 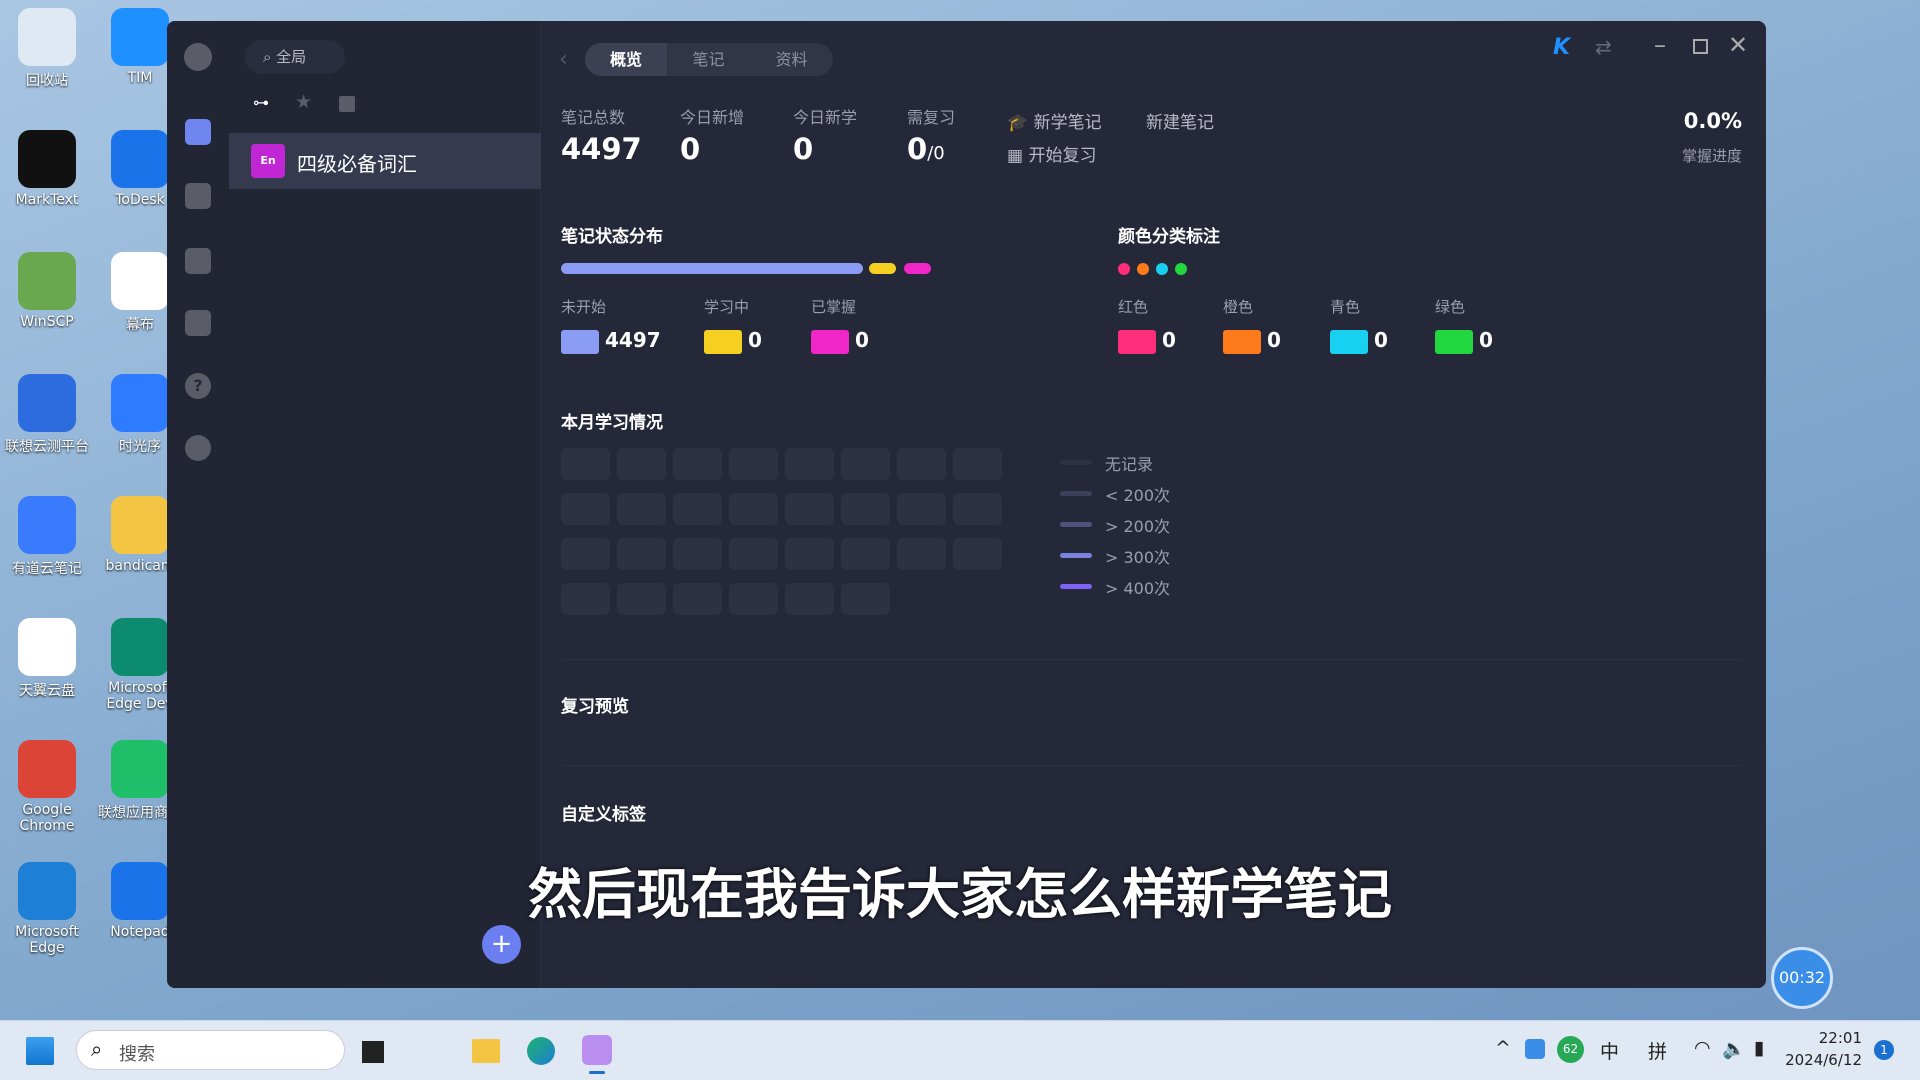 I want to click on maximize-button, so click(x=1700, y=46).